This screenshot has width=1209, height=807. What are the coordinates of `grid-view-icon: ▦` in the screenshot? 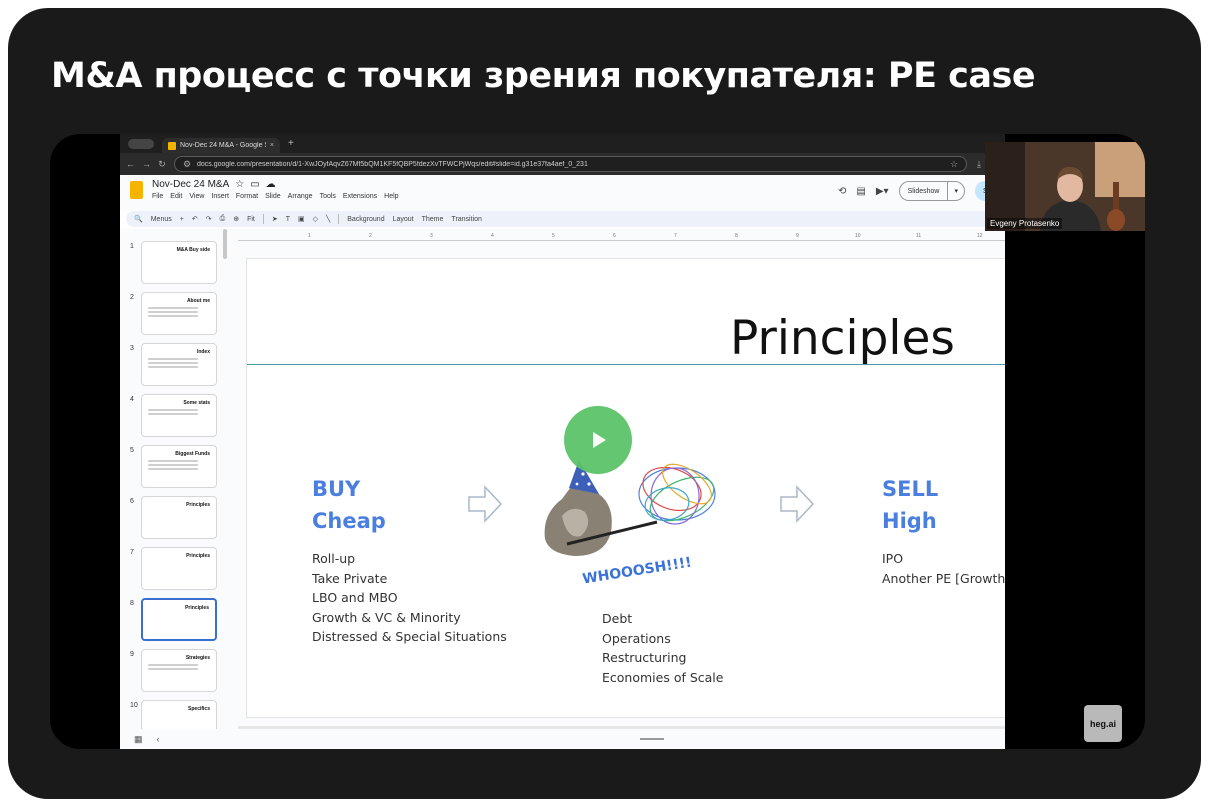 It's located at (138, 739).